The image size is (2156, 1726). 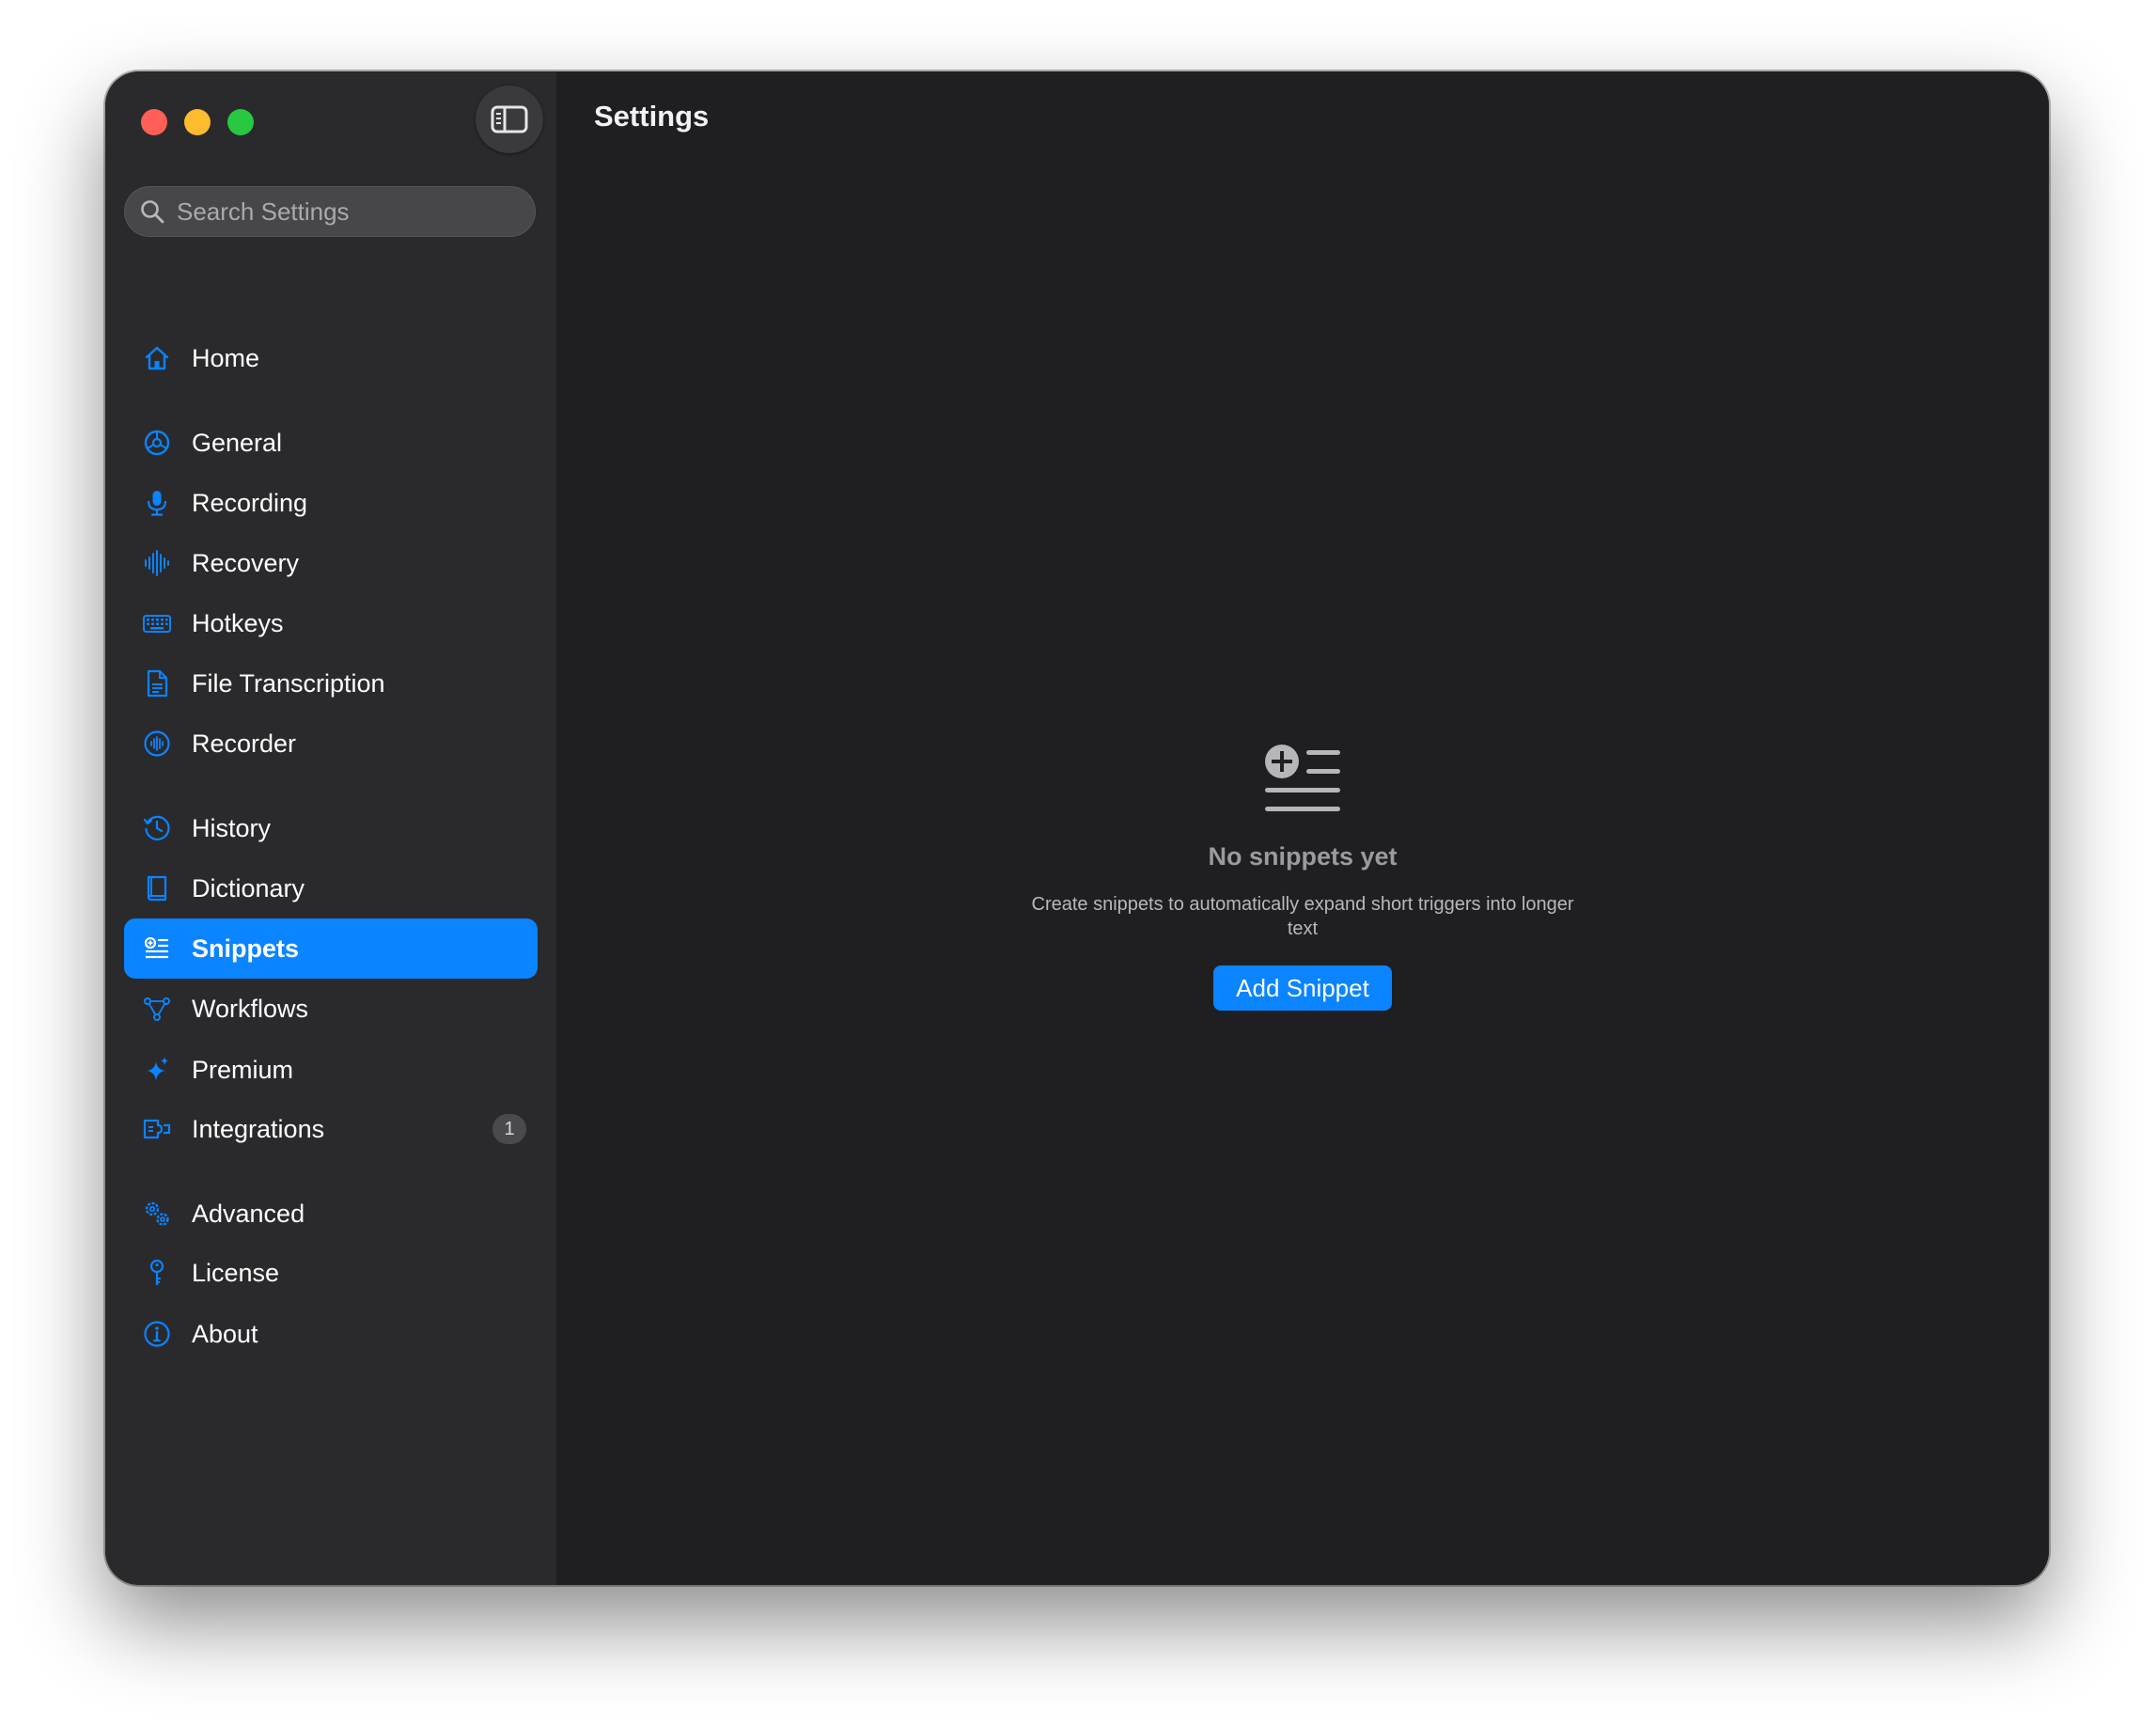 What do you see at coordinates (157, 888) in the screenshot?
I see `book-icon` at bounding box center [157, 888].